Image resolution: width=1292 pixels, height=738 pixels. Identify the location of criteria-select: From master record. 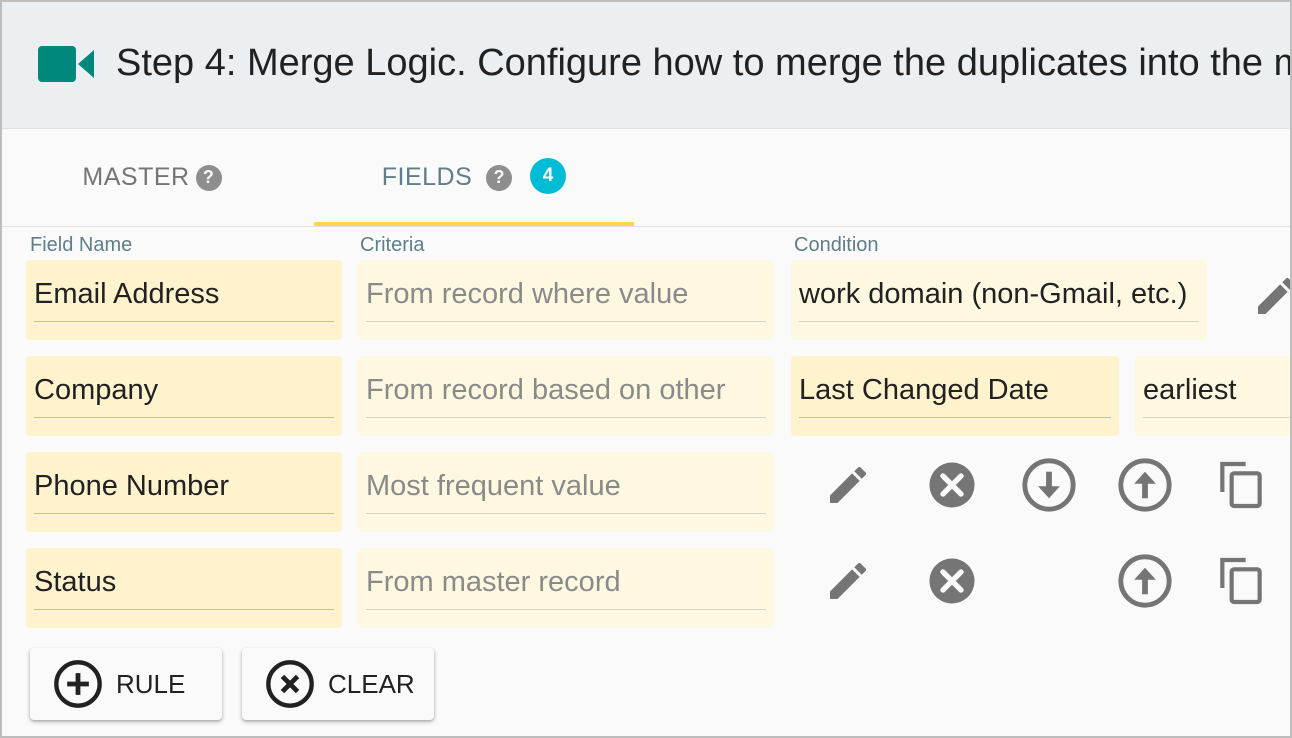
(566, 588).